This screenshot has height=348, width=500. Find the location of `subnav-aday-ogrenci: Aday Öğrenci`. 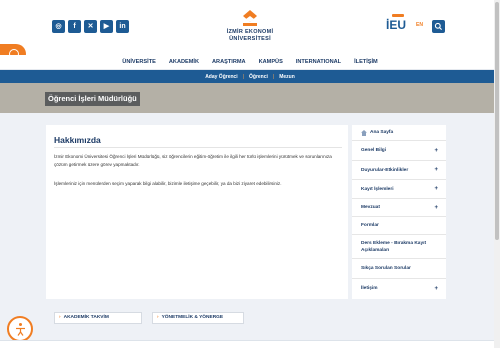

subnav-aday-ogrenci: Aday Öğrenci is located at coordinates (221, 77).